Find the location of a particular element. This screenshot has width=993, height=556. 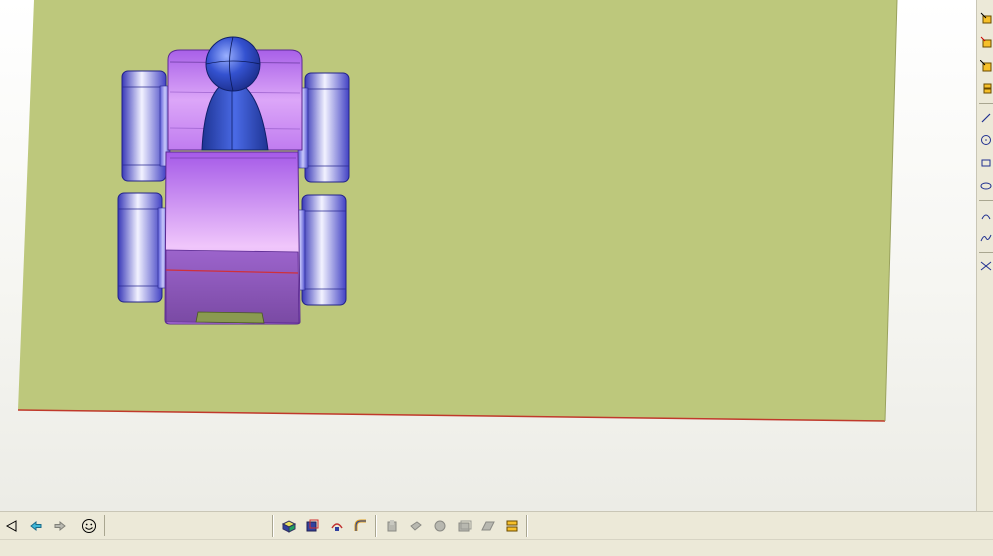

trim-tool-icon is located at coordinates (986, 266).